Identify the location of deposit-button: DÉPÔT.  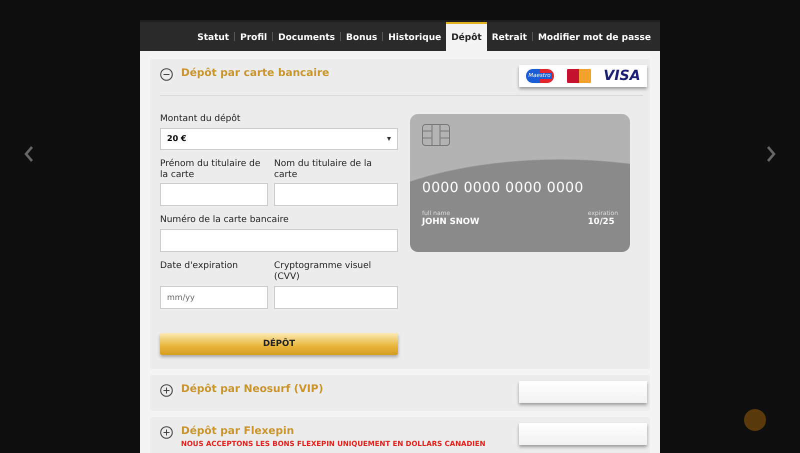
(279, 343).